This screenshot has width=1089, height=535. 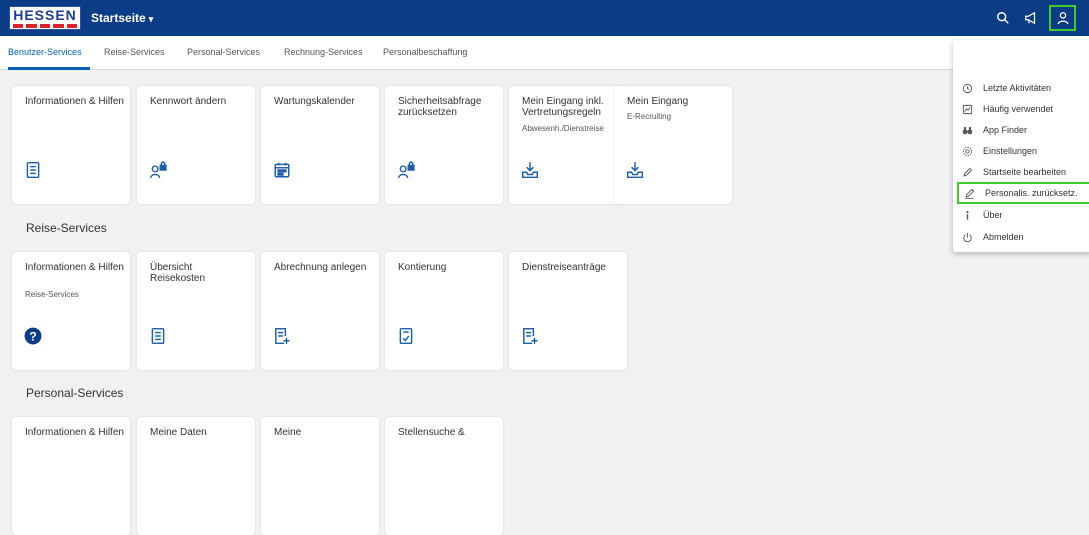 What do you see at coordinates (440, 107) in the screenshot?
I see `tile-title: Sicherheitsabfrage zurücksetzen` at bounding box center [440, 107].